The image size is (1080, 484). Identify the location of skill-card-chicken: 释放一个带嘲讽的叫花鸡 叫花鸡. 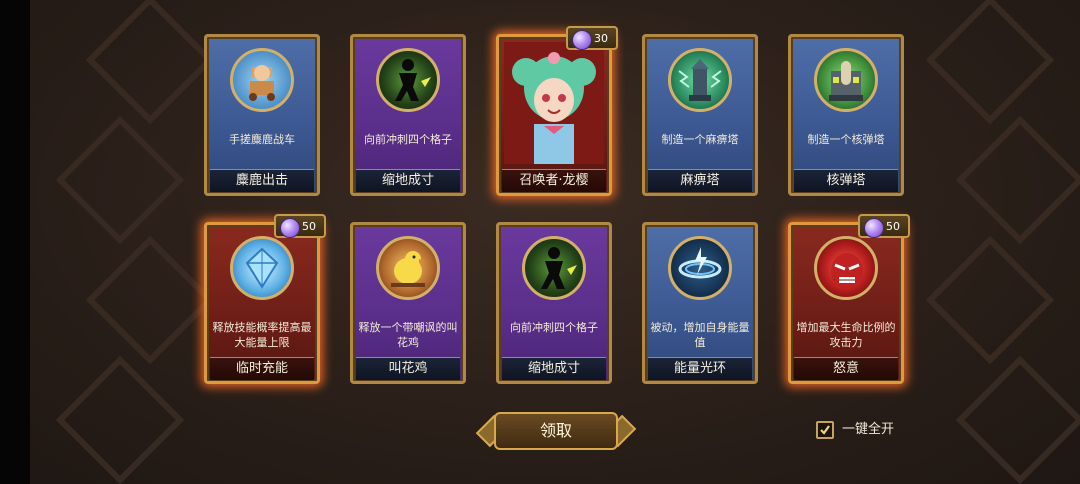
(408, 303).